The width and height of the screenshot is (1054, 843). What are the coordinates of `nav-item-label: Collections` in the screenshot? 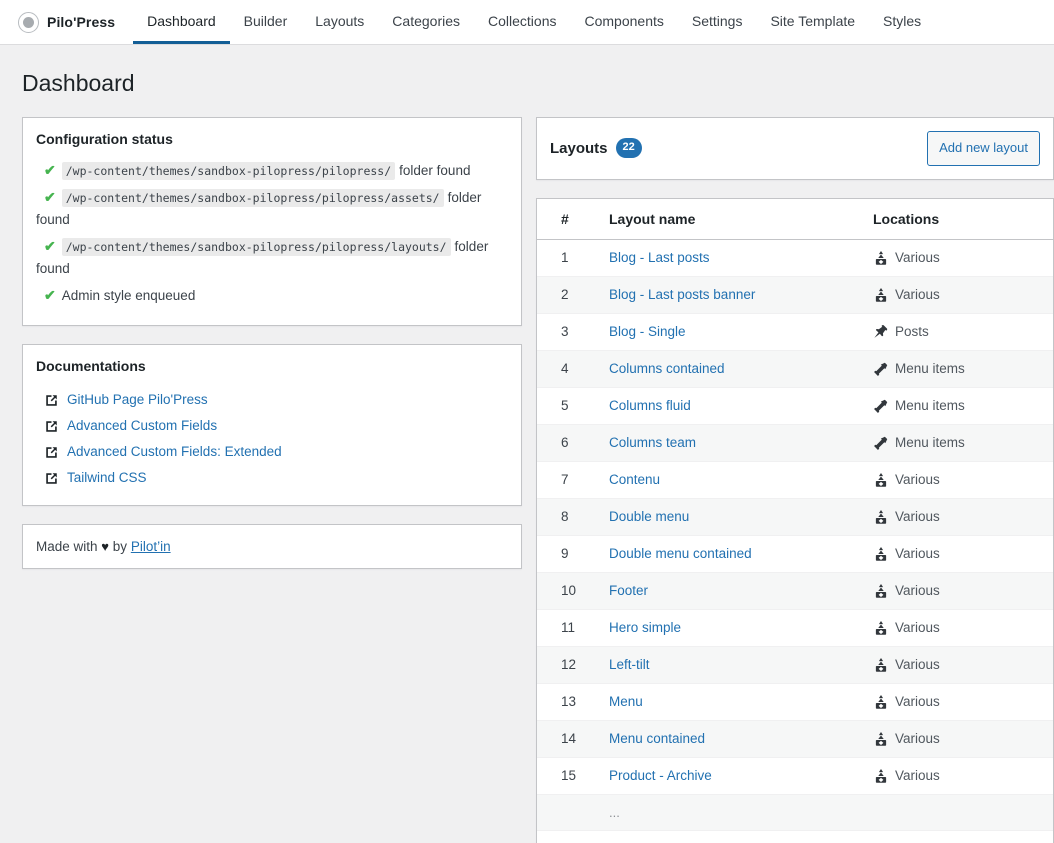 It's located at (522, 20).